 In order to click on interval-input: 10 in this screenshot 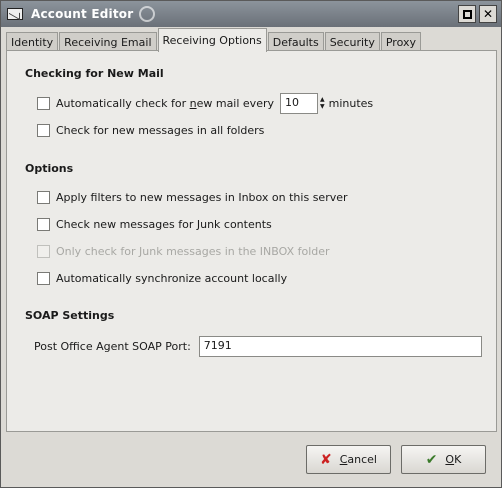, I will do `click(299, 103)`.